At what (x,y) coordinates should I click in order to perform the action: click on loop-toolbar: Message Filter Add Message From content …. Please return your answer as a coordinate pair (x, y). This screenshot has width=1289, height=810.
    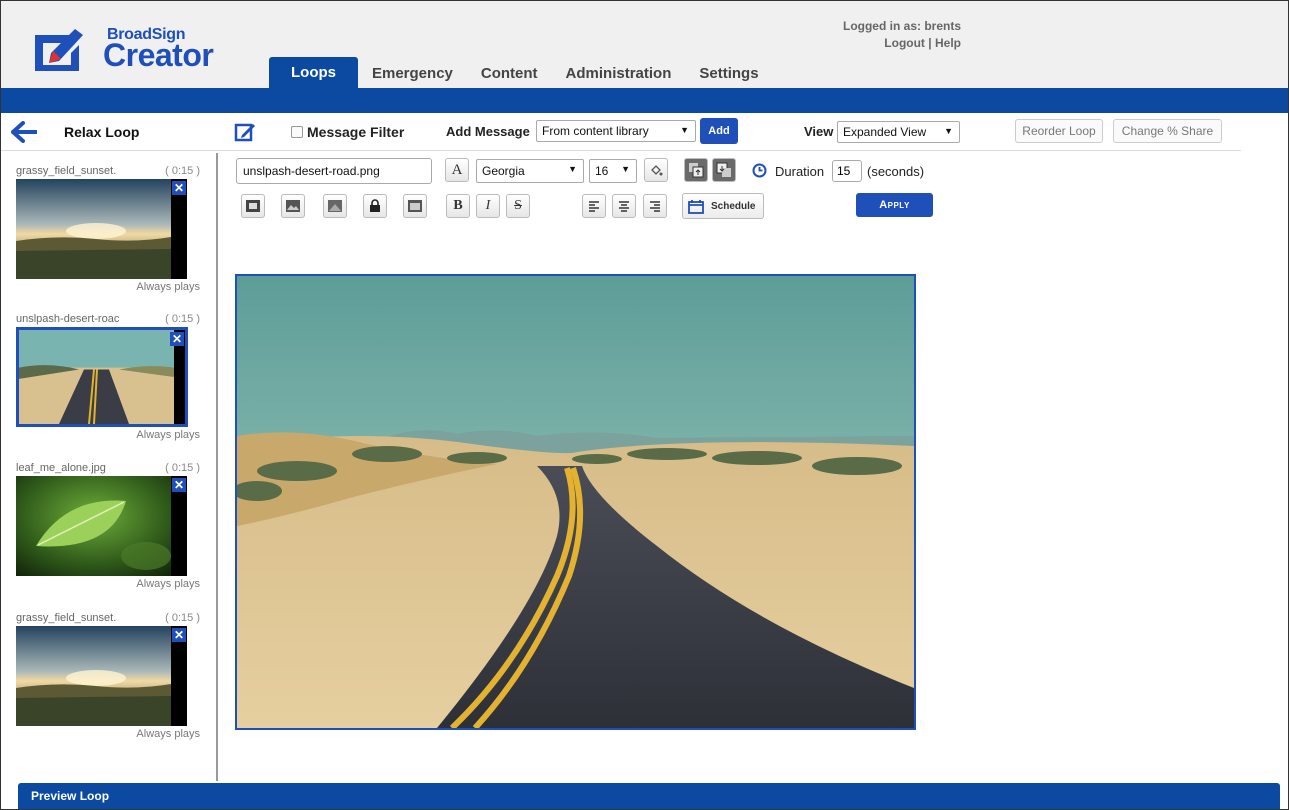
    Looking at the image, I should click on (621, 133).